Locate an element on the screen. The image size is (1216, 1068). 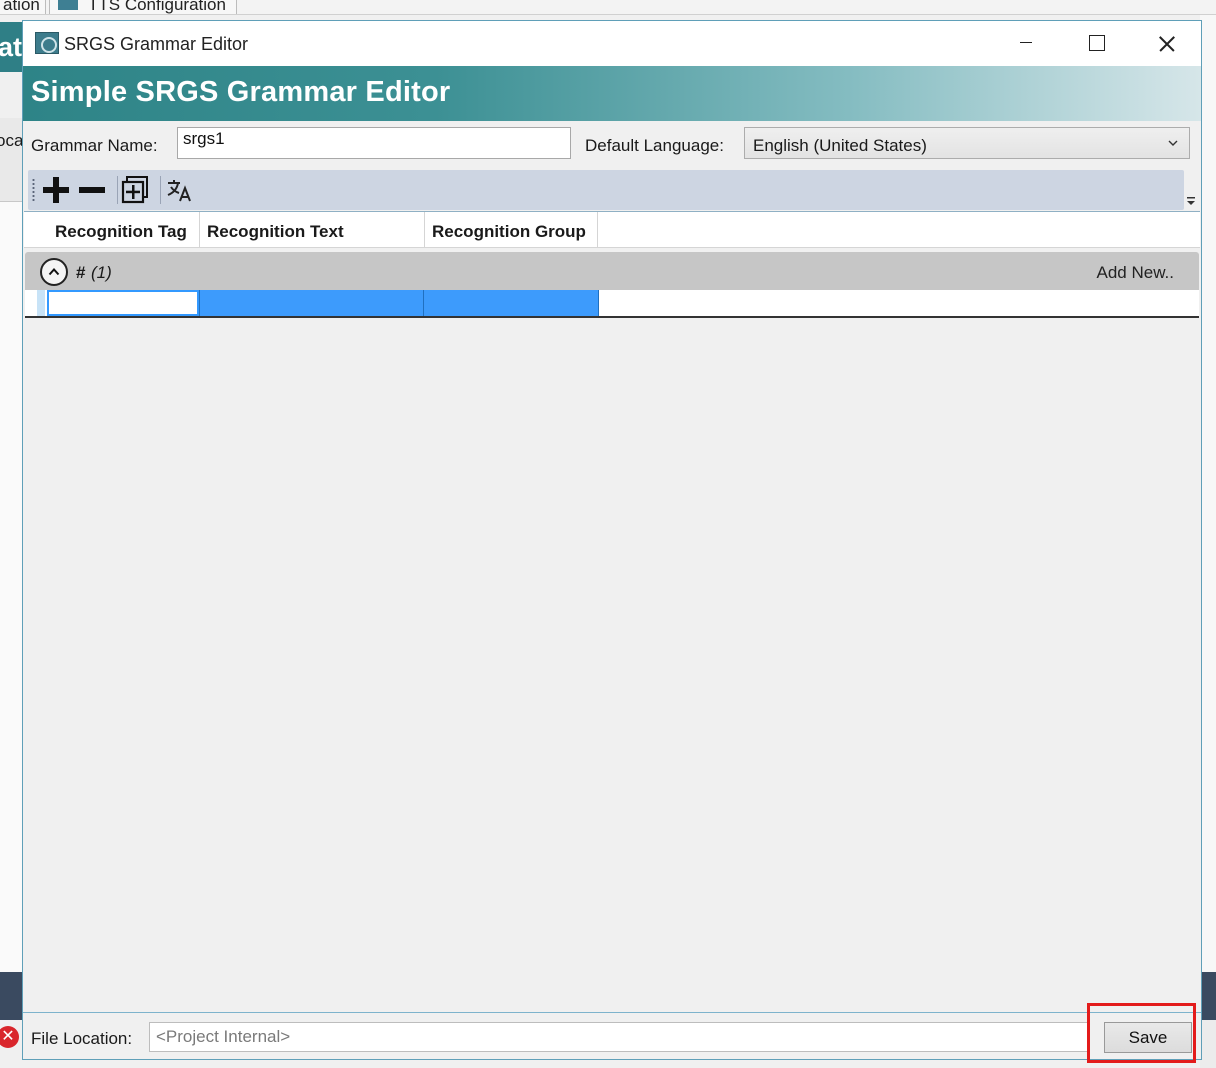
add-new-link: Add New.. is located at coordinates (1136, 273).